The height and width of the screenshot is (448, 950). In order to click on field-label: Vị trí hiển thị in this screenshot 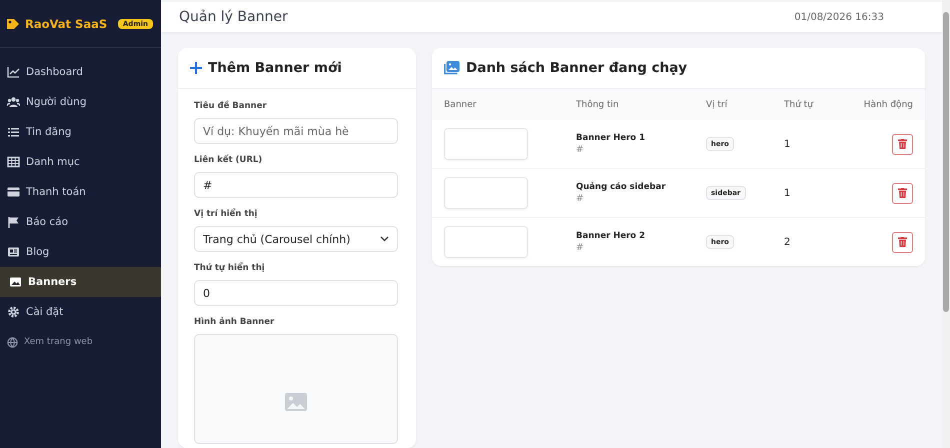, I will do `click(226, 214)`.